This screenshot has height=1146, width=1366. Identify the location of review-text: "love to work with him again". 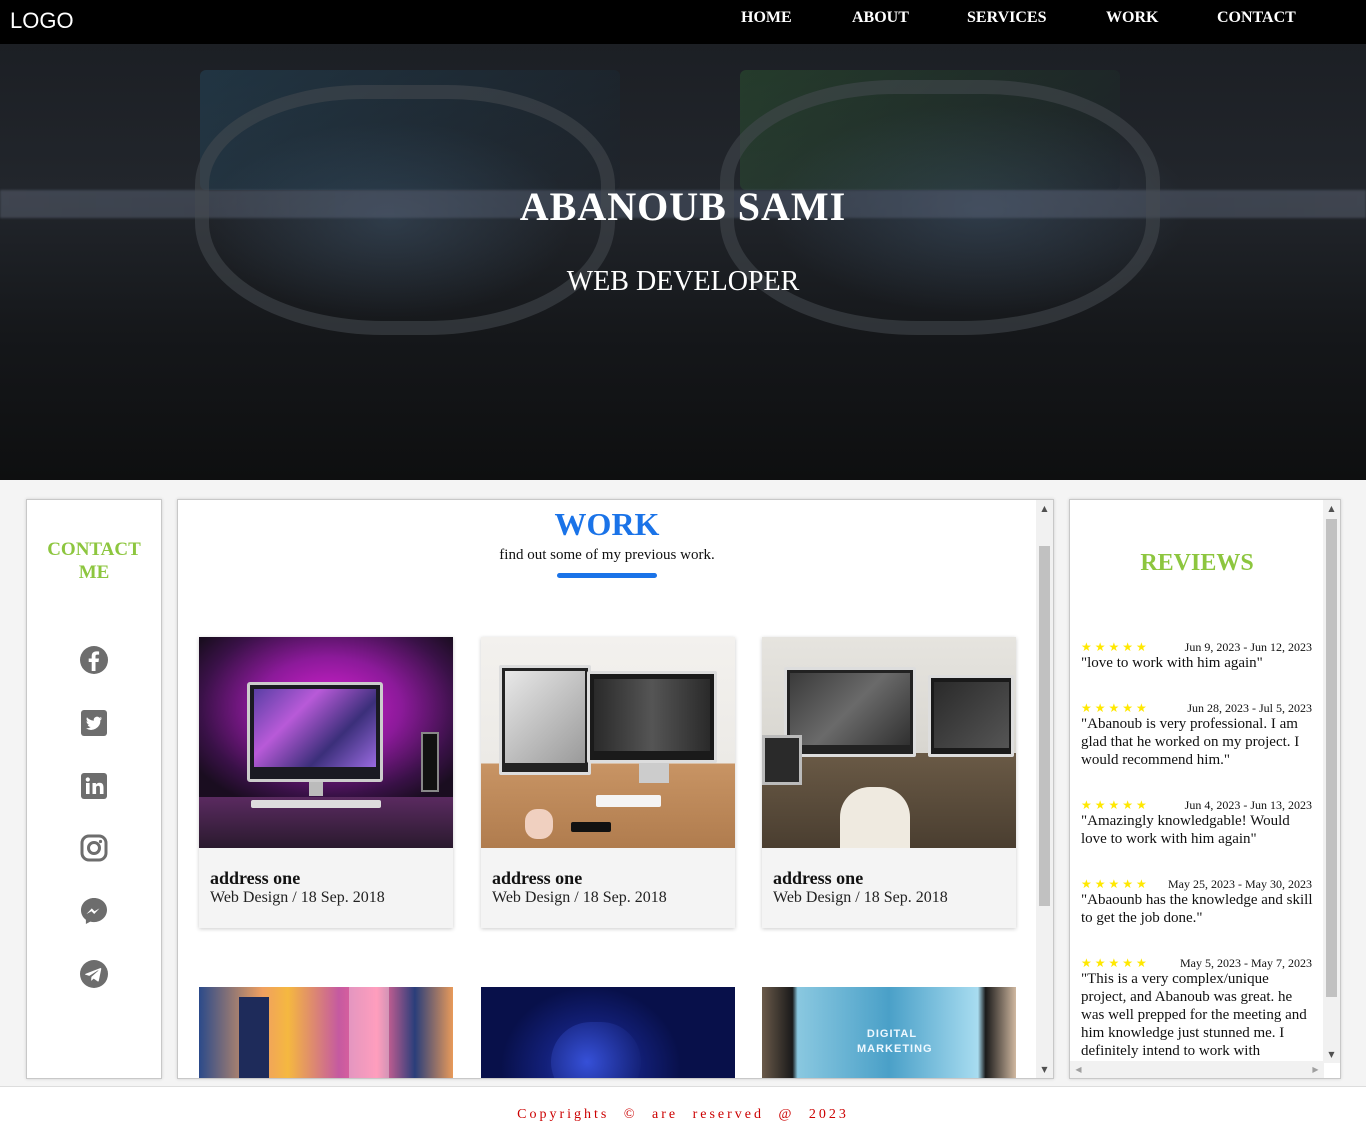
(1172, 663).